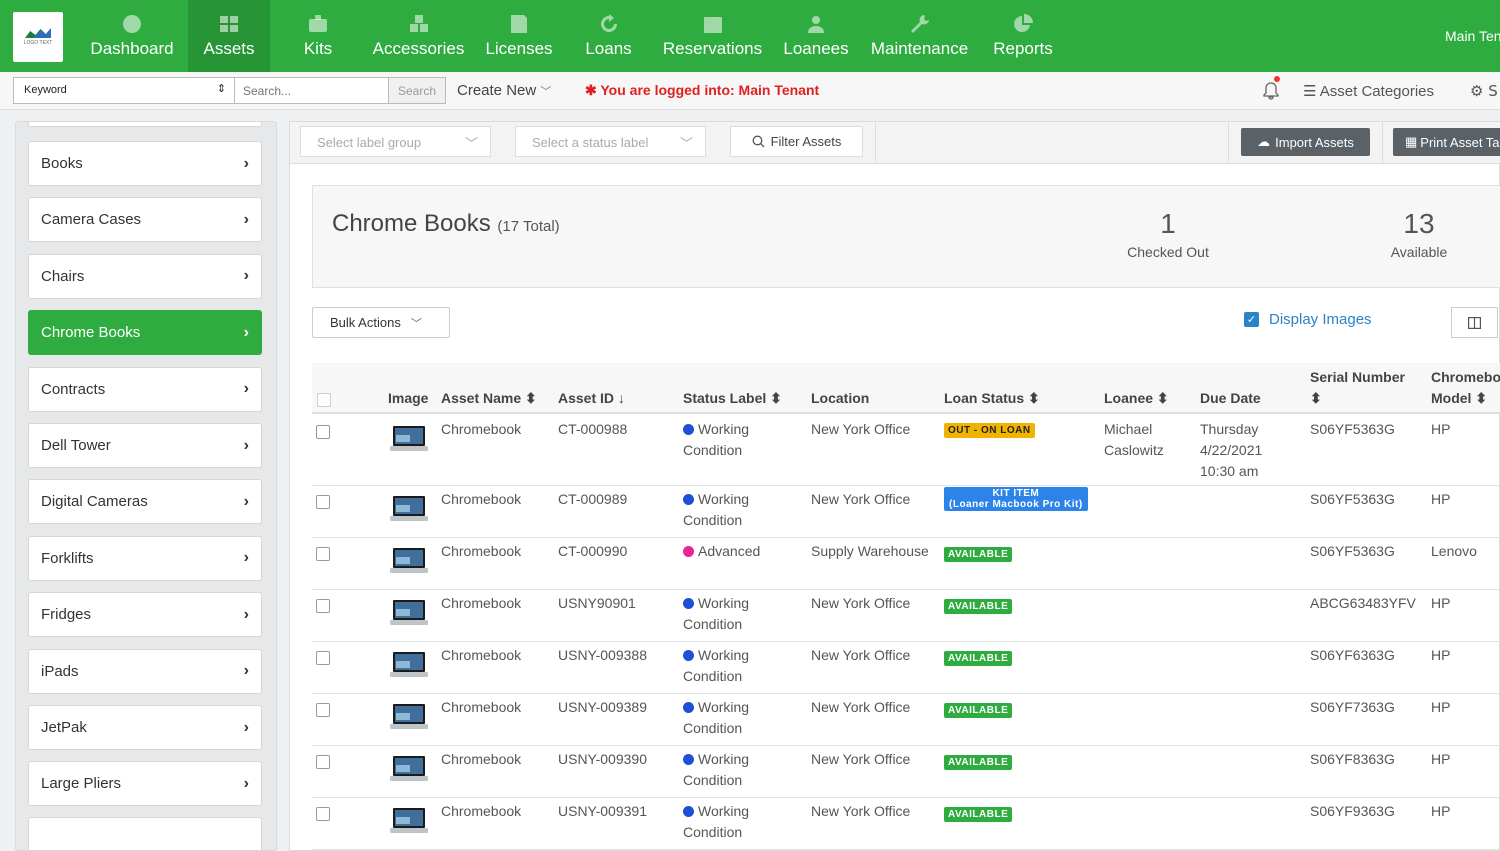  What do you see at coordinates (145, 445) in the screenshot?
I see `sidebar-item-dell-tower: Dell Tower ›` at bounding box center [145, 445].